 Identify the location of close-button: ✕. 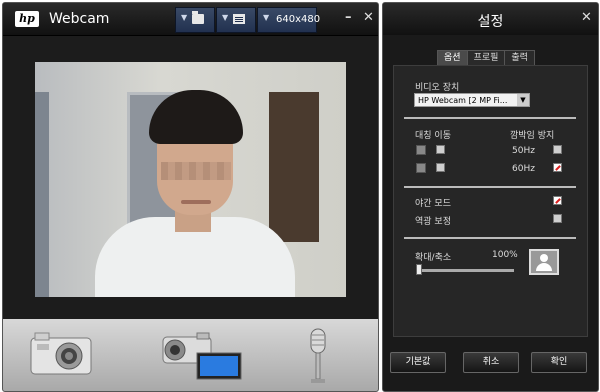
(368, 17).